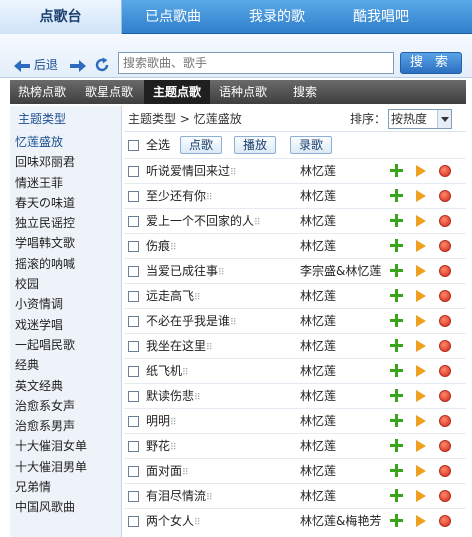 The height and width of the screenshot is (537, 472). What do you see at coordinates (61, 17) in the screenshot?
I see `tab-song-request: 点歌台` at bounding box center [61, 17].